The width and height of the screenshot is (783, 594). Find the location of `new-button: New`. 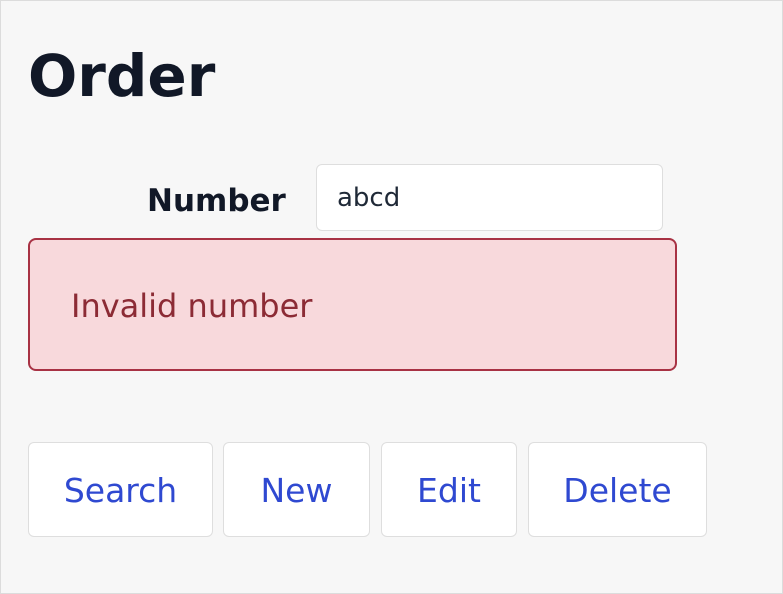

new-button: New is located at coordinates (296, 489).